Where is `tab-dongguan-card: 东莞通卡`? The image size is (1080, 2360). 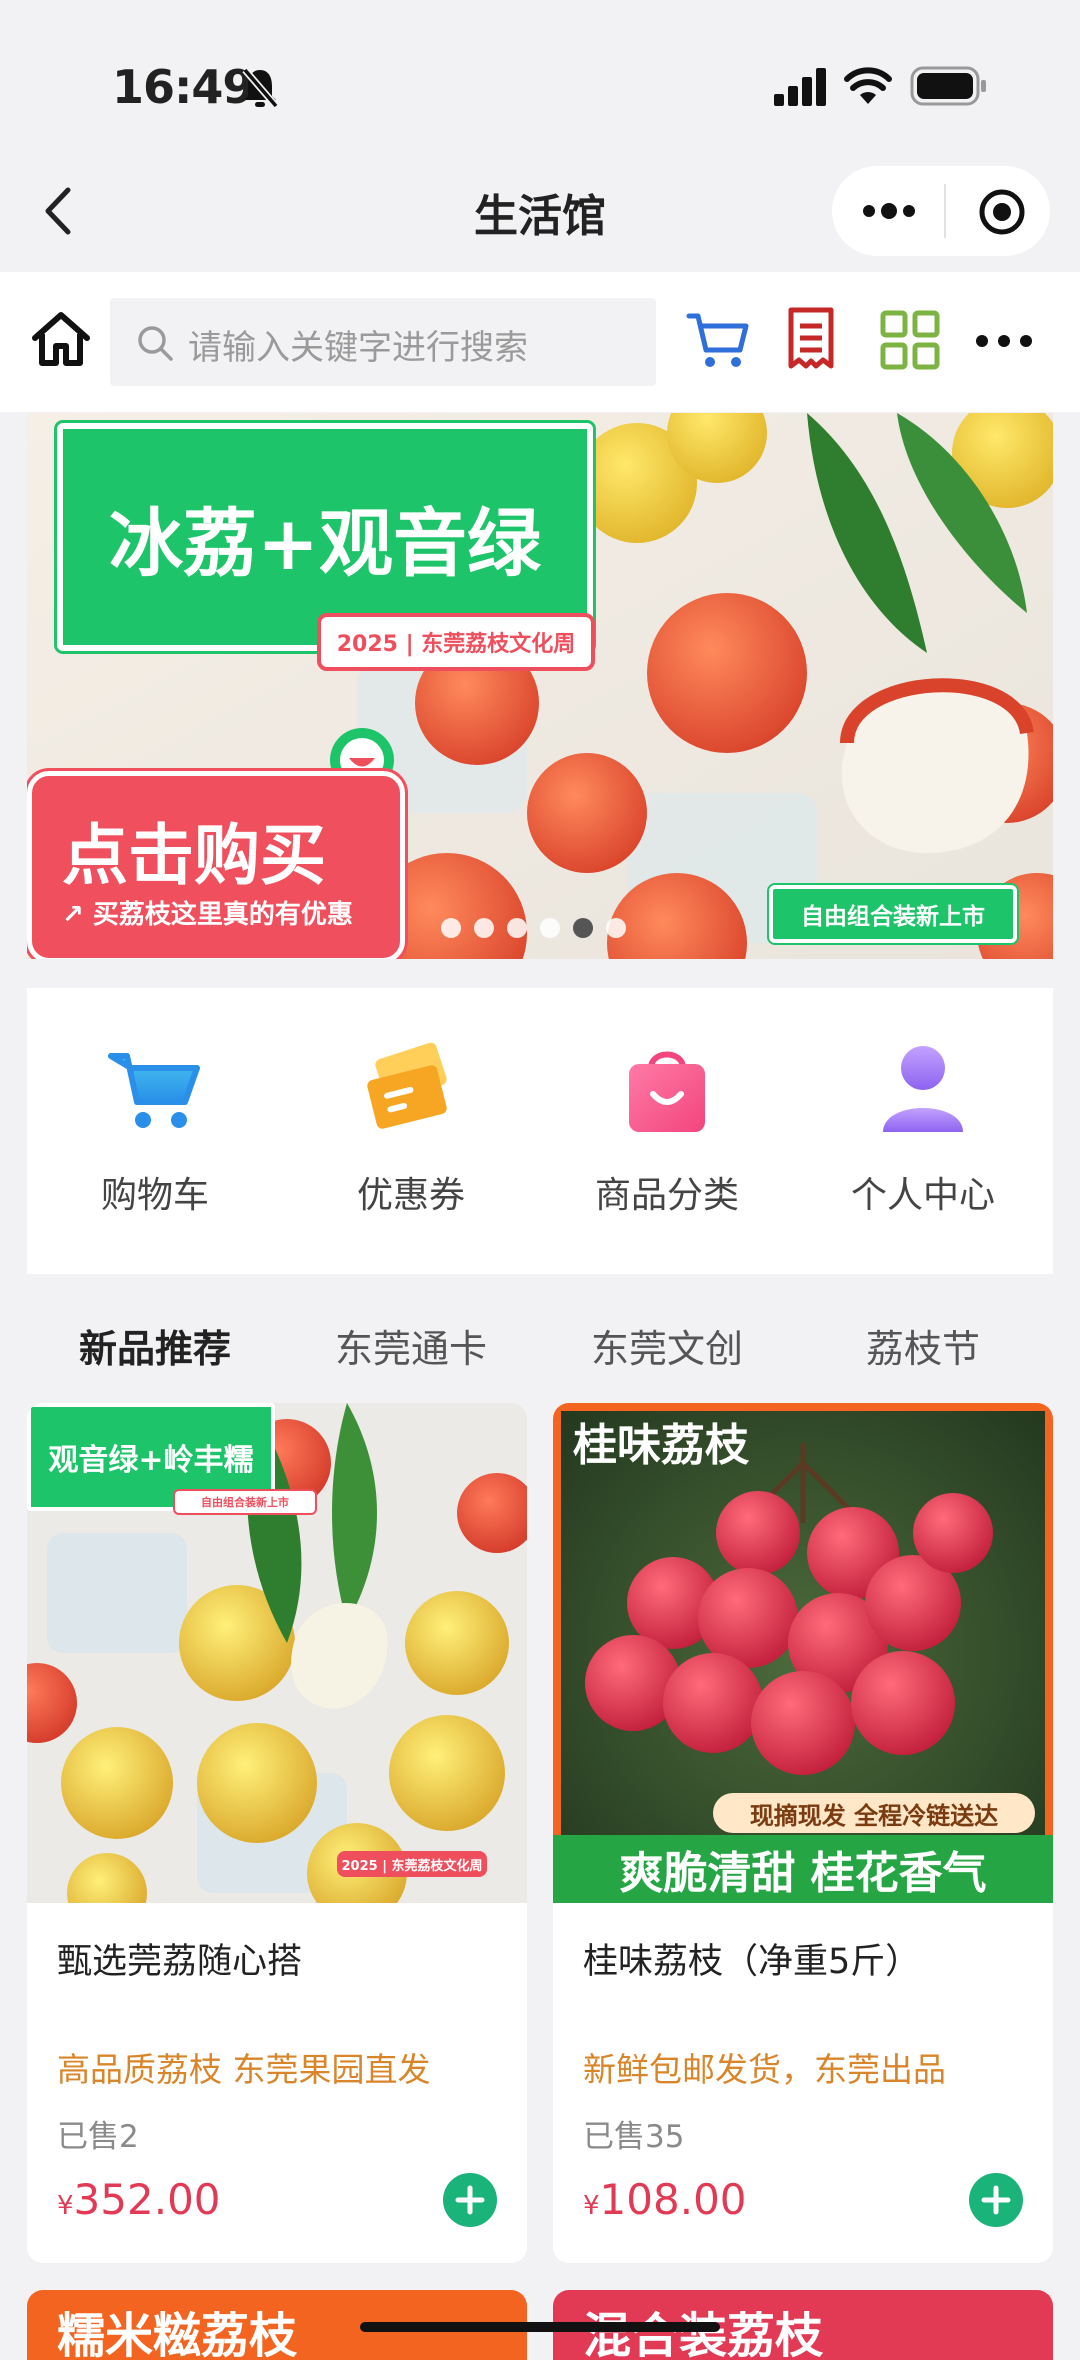 tab-dongguan-card: 东莞通卡 is located at coordinates (411, 1345).